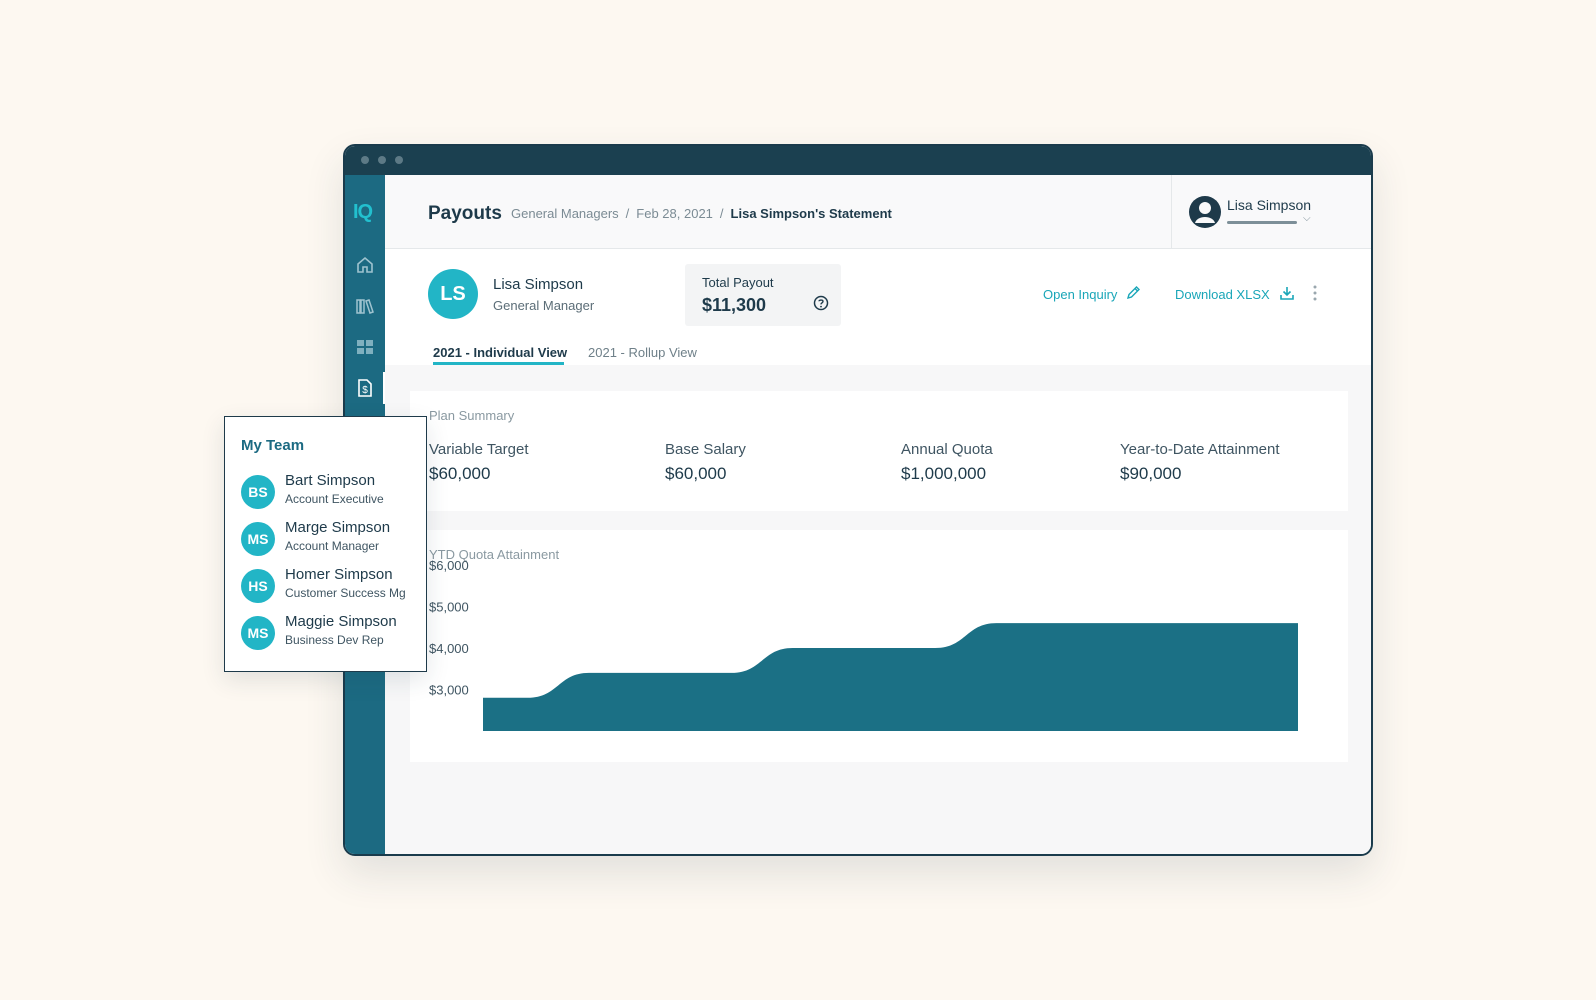 The width and height of the screenshot is (1596, 1000). What do you see at coordinates (890, 677) in the screenshot?
I see `attainment-area` at bounding box center [890, 677].